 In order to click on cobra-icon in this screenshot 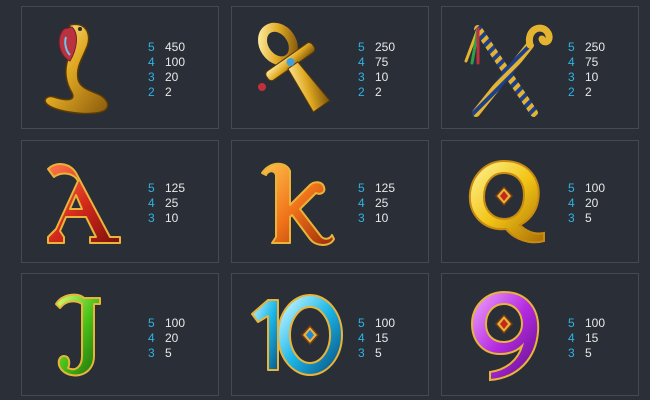, I will do `click(84, 67)`.